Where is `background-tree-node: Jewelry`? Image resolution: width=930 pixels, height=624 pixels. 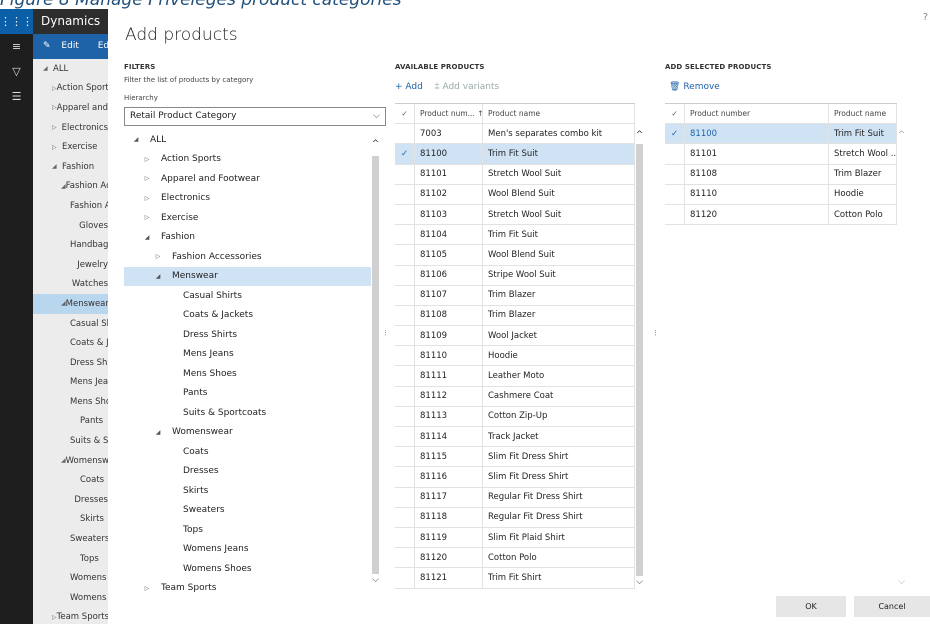
background-tree-node: Jewelry is located at coordinates (70, 265).